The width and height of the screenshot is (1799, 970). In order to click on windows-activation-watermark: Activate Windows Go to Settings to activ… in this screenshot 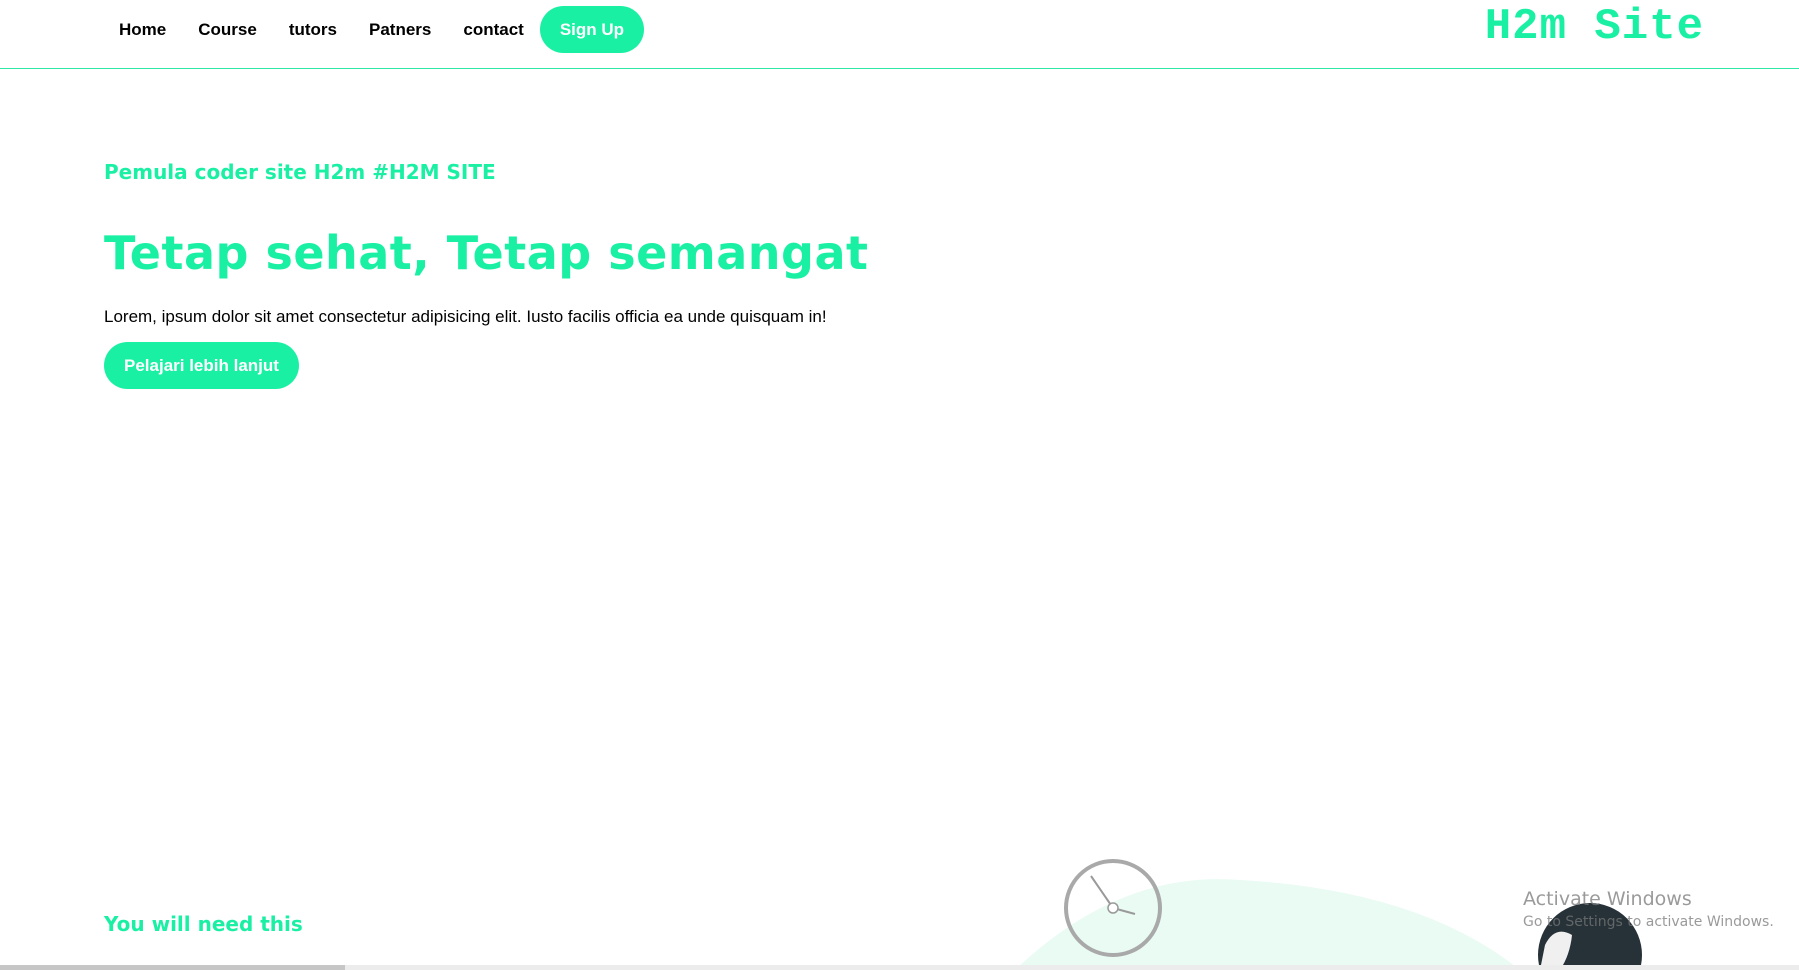, I will do `click(1648, 909)`.